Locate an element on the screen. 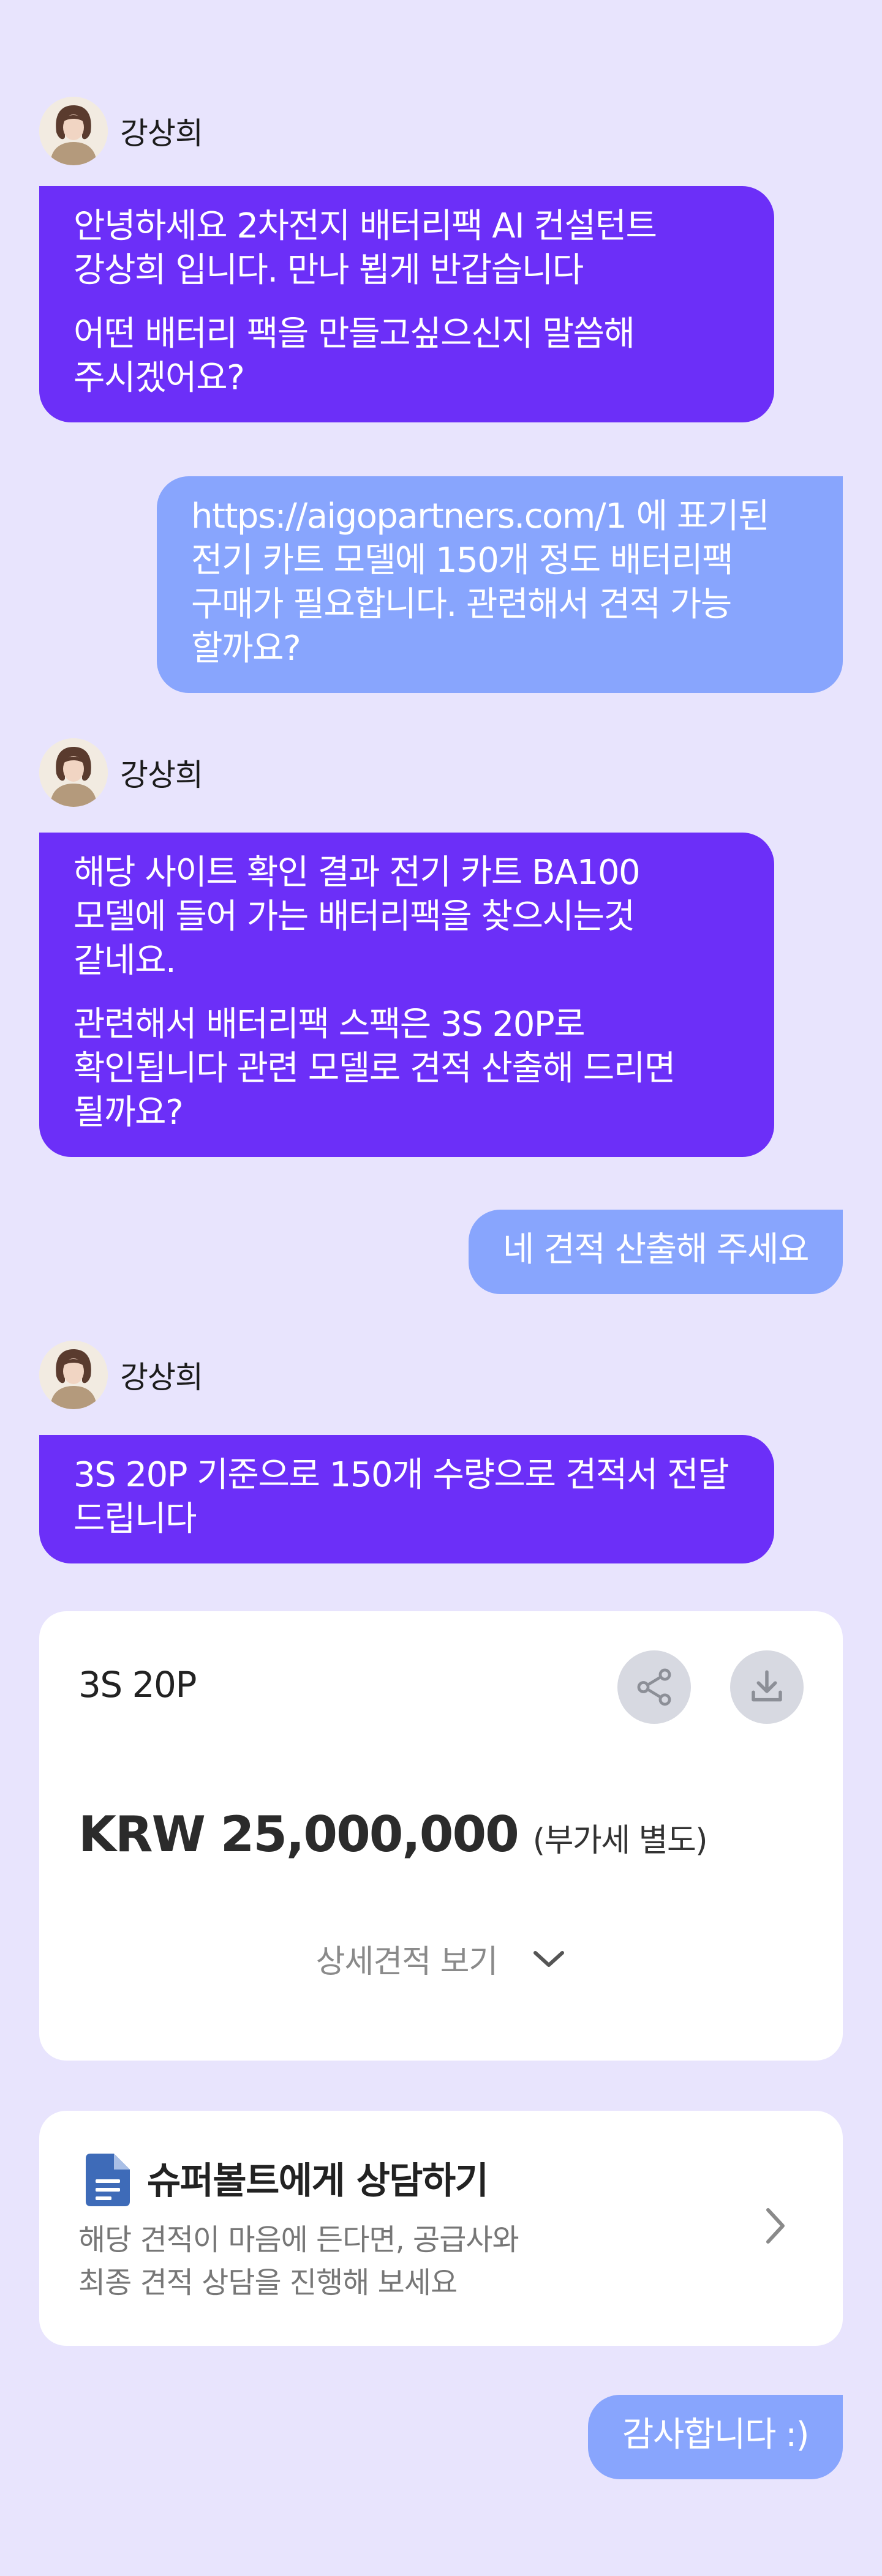  detail-quote-link: 상세견적 보기 is located at coordinates (441, 1959).